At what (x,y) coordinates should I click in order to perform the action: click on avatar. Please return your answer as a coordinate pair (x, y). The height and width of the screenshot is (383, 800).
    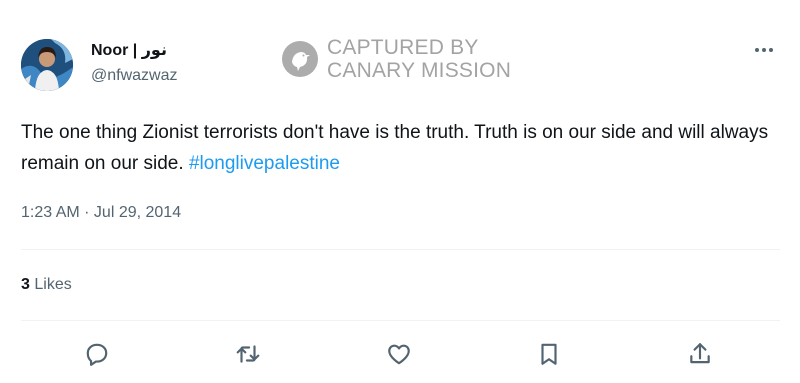
    Looking at the image, I should click on (47, 65).